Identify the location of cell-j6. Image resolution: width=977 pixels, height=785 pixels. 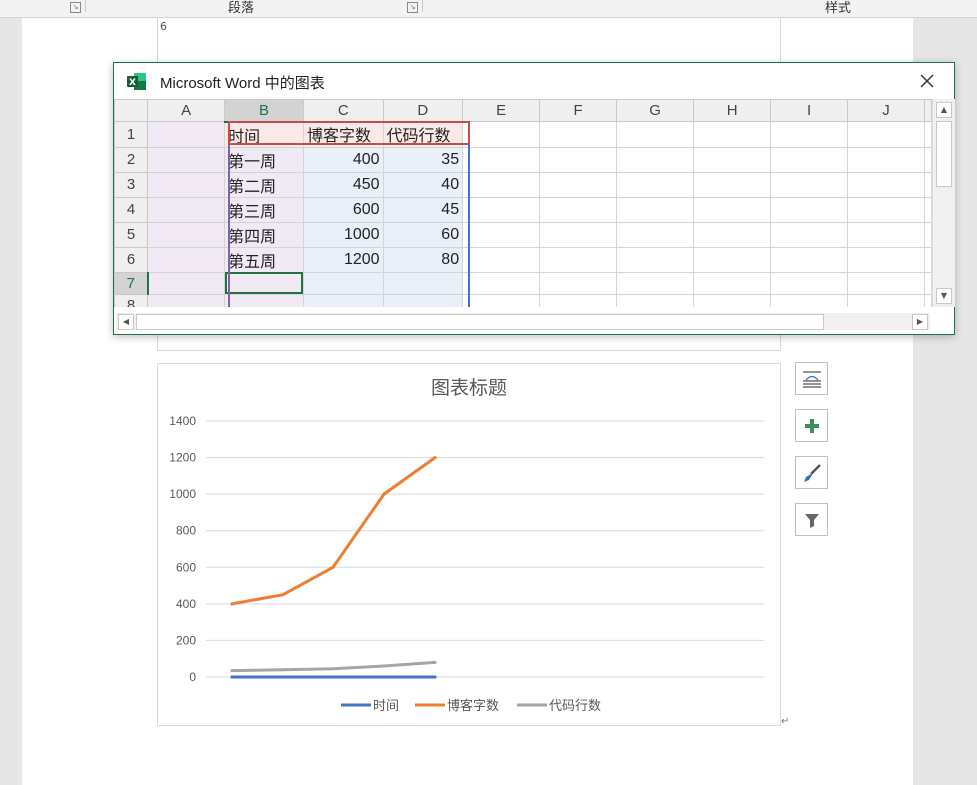
(886, 259).